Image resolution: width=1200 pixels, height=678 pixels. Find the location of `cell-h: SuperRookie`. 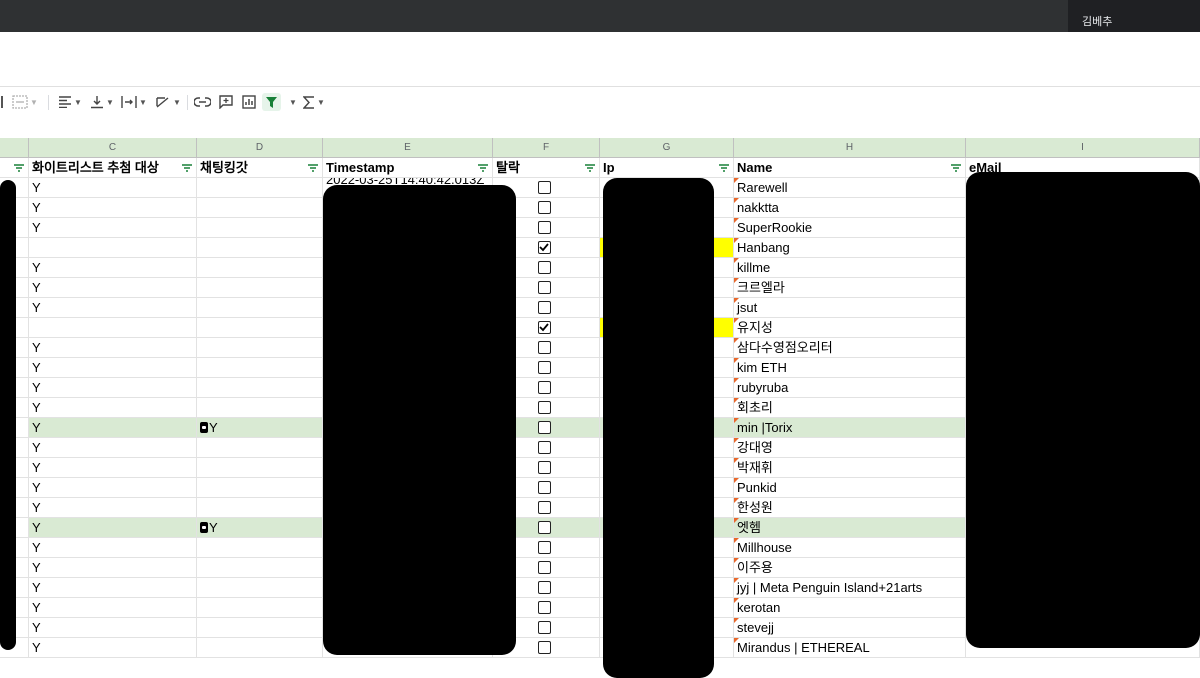

cell-h: SuperRookie is located at coordinates (850, 228).